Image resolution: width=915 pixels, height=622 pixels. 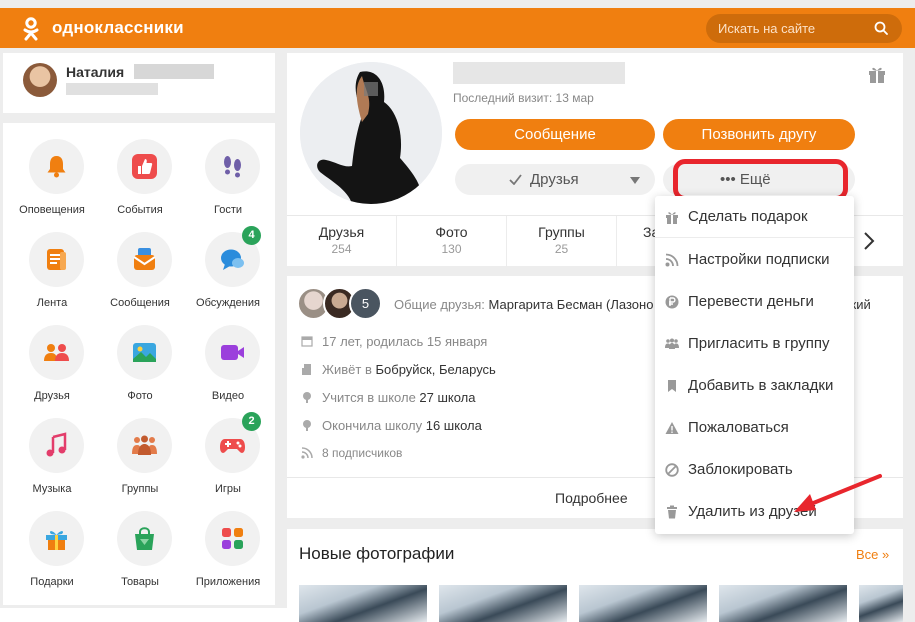 What do you see at coordinates (635, 180) in the screenshot?
I see `caret-down-icon` at bounding box center [635, 180].